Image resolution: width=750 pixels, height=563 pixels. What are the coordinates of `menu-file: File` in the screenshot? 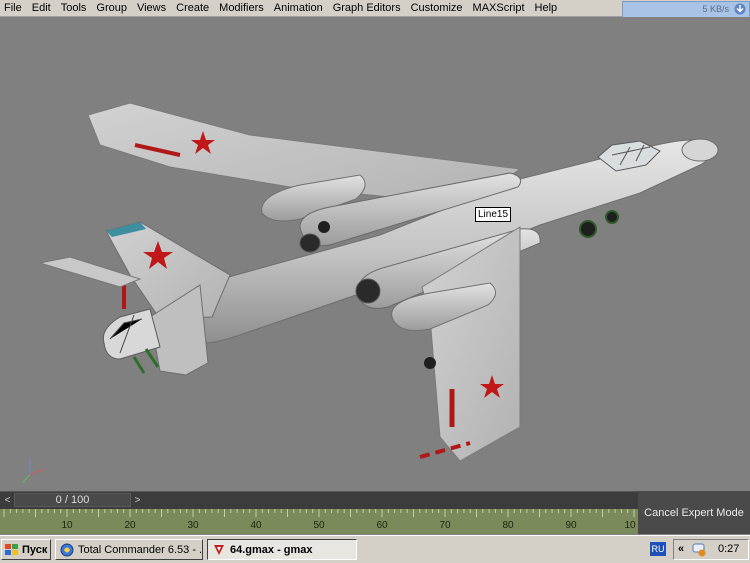 It's located at (13, 8).